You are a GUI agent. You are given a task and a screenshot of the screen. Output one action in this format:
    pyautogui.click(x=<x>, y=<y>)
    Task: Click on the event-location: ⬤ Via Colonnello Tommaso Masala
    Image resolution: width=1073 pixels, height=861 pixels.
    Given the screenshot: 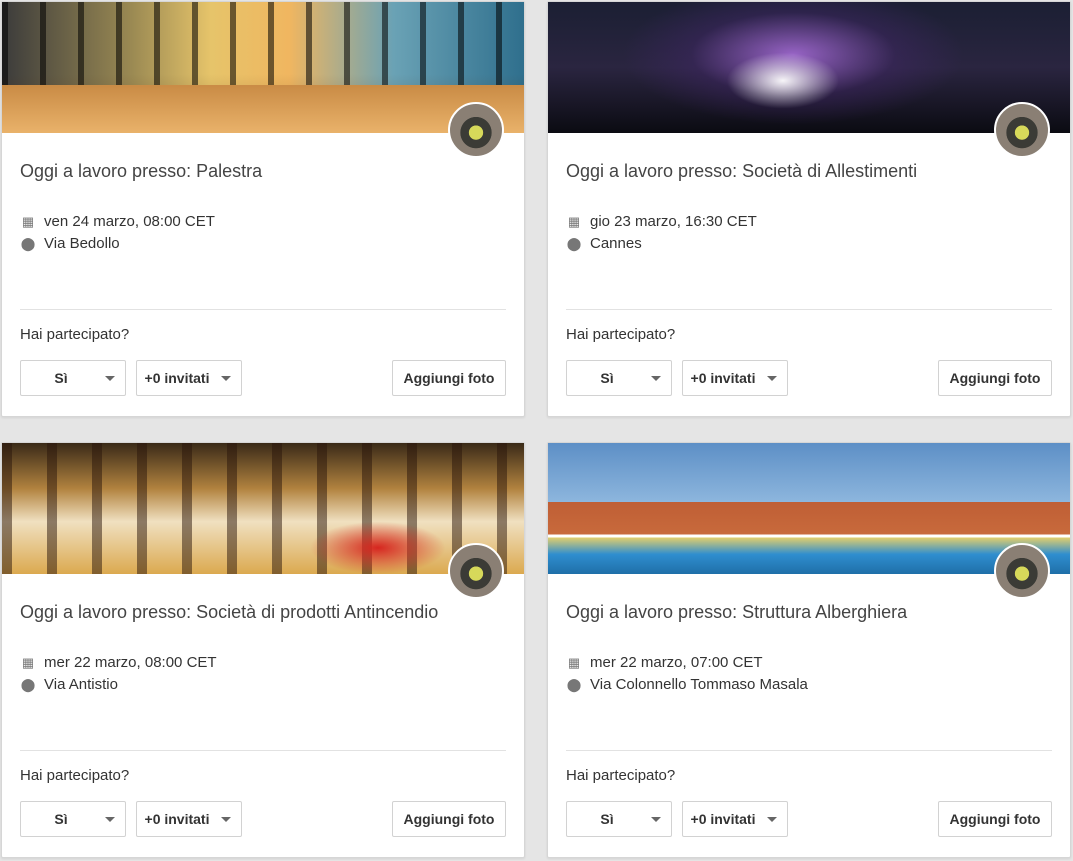 What is the action you would take?
    pyautogui.click(x=687, y=684)
    